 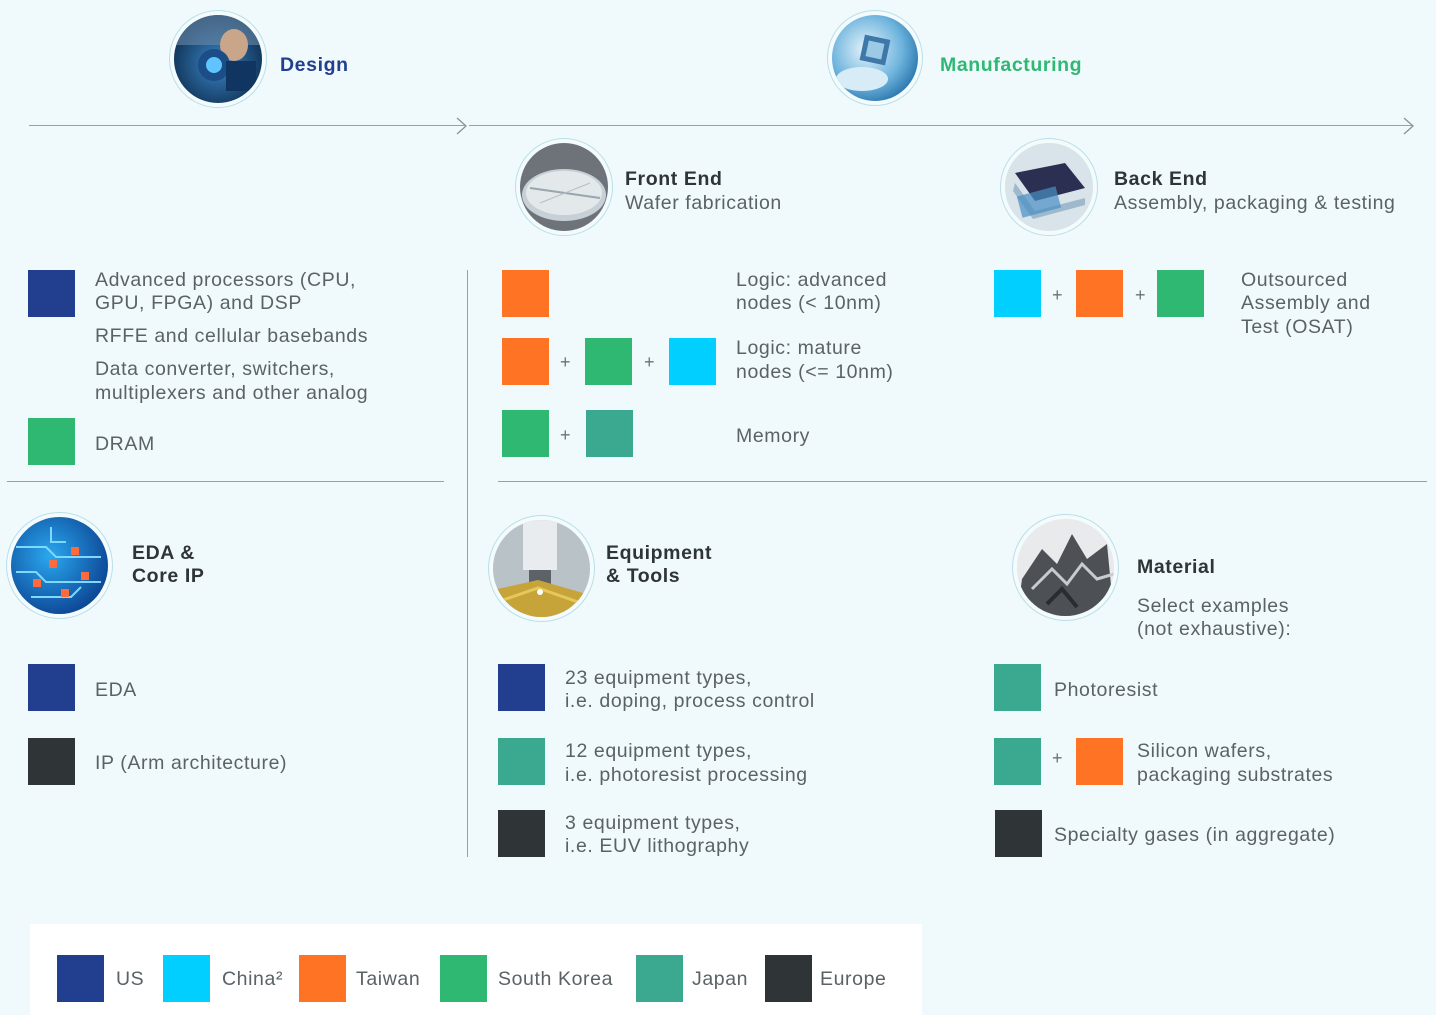 What do you see at coordinates (809, 303) in the screenshot?
I see `logic-advanced-text-line2: nodes (< 10nm)` at bounding box center [809, 303].